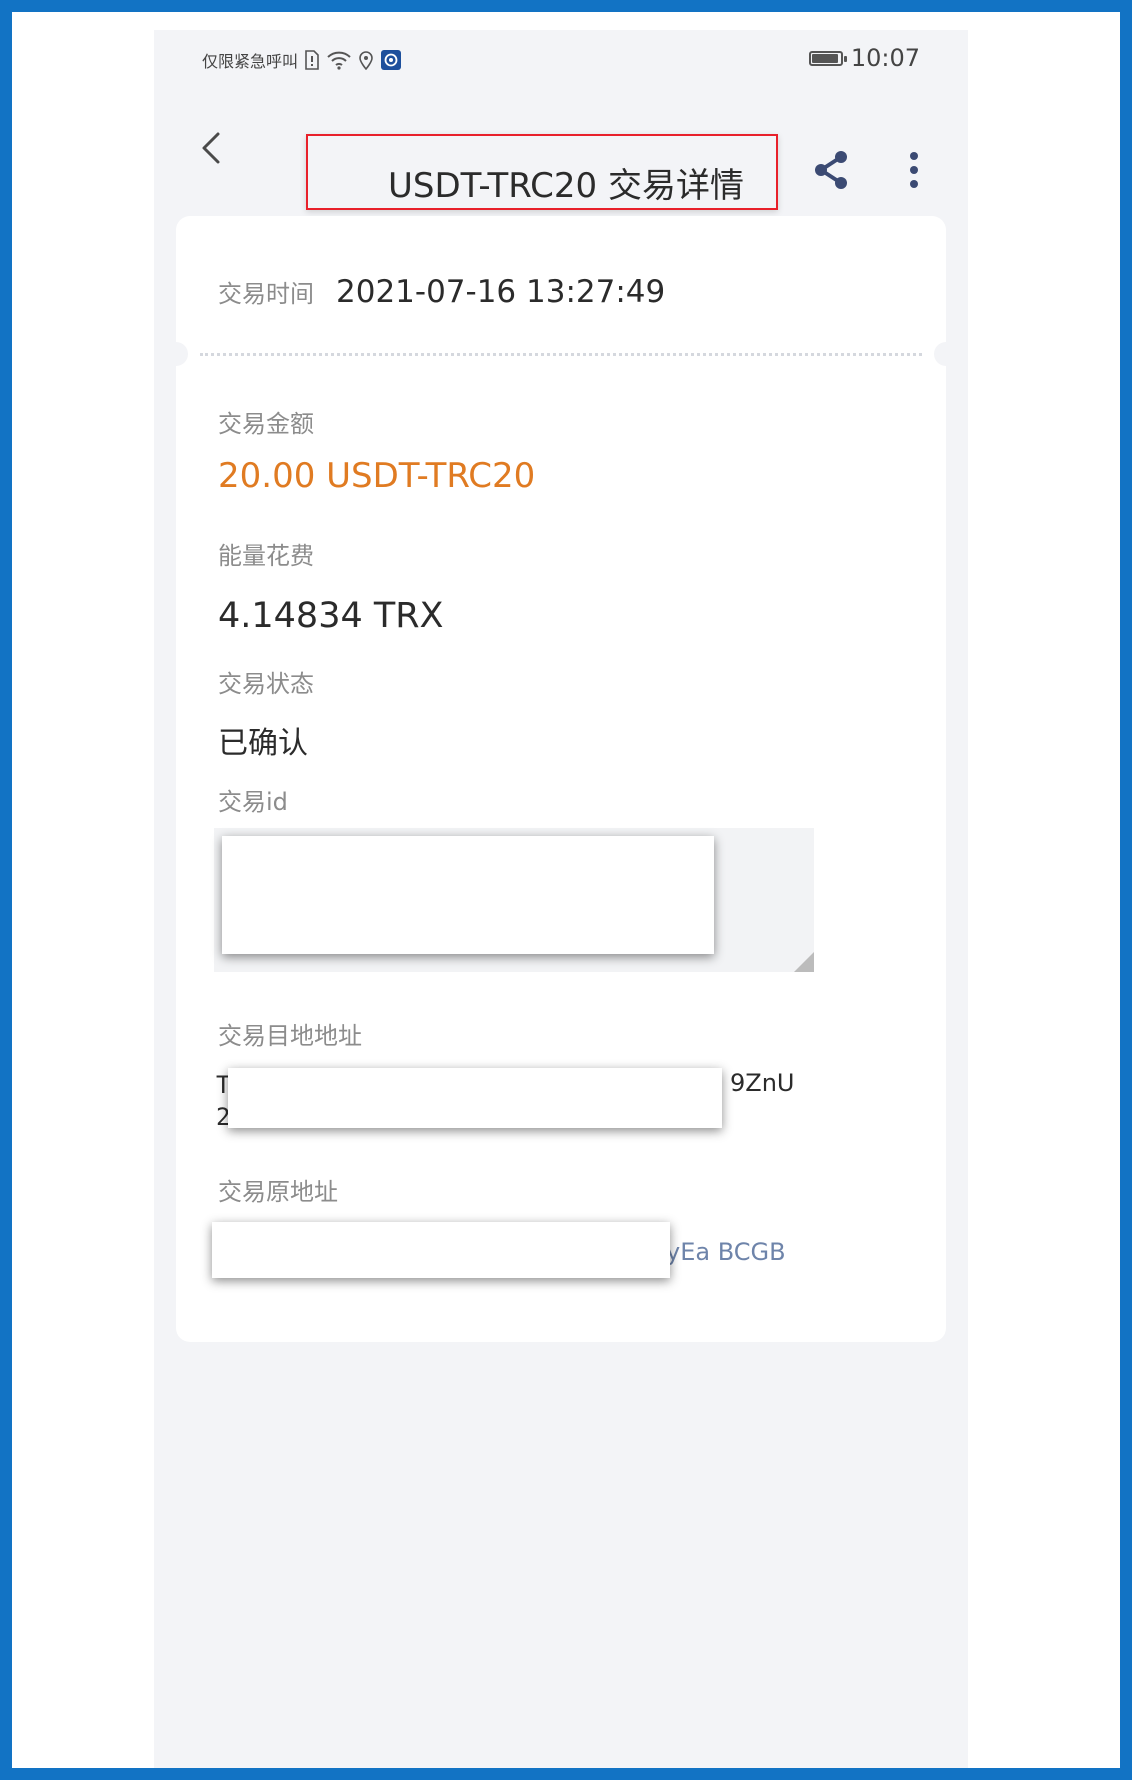  I want to click on status-bar: 仅限紧急呼叫 10:07, so click(561, 60).